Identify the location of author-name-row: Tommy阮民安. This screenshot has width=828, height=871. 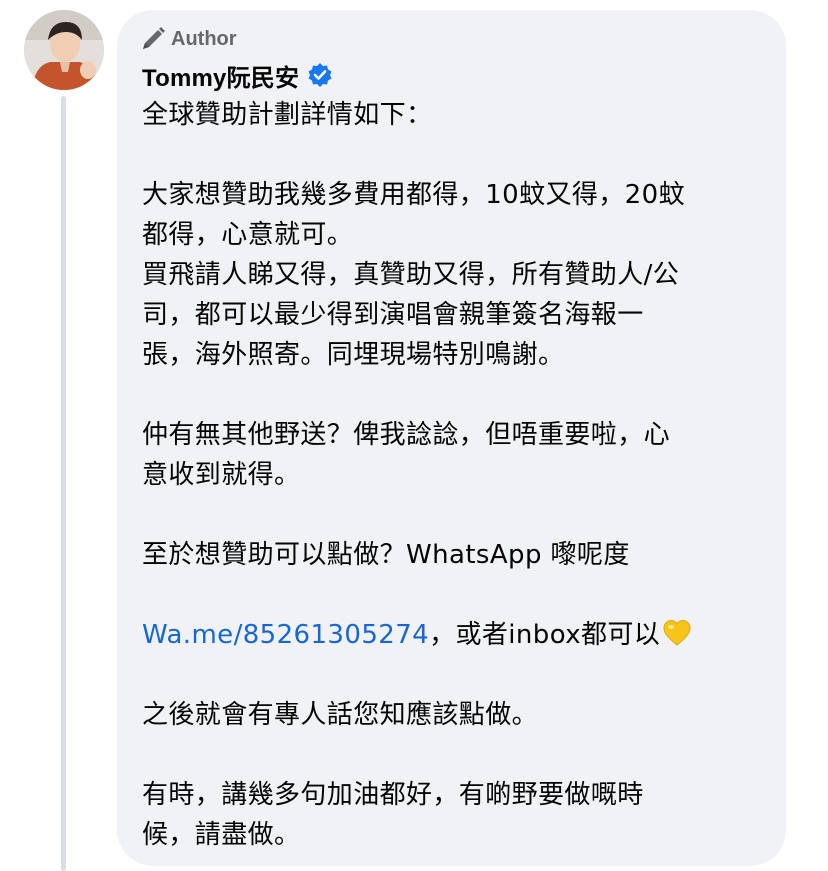
(454, 75).